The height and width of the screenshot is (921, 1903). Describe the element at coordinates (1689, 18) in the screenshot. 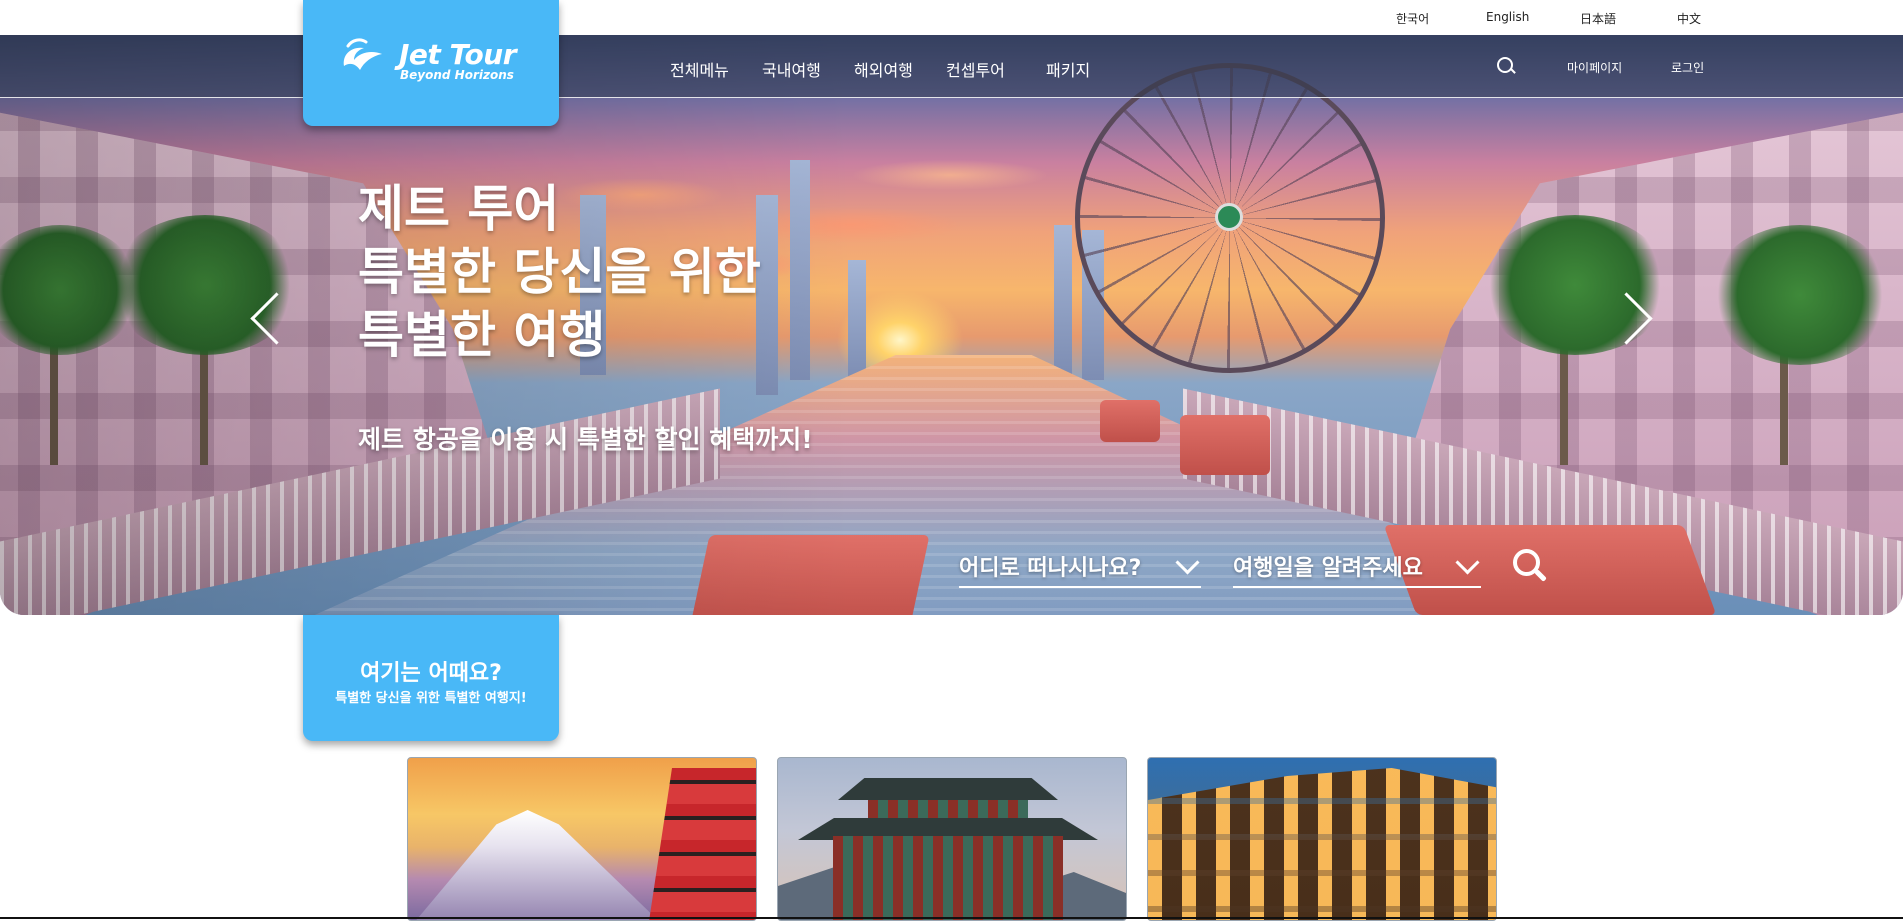

I see `lang-chinese: 中文` at that location.